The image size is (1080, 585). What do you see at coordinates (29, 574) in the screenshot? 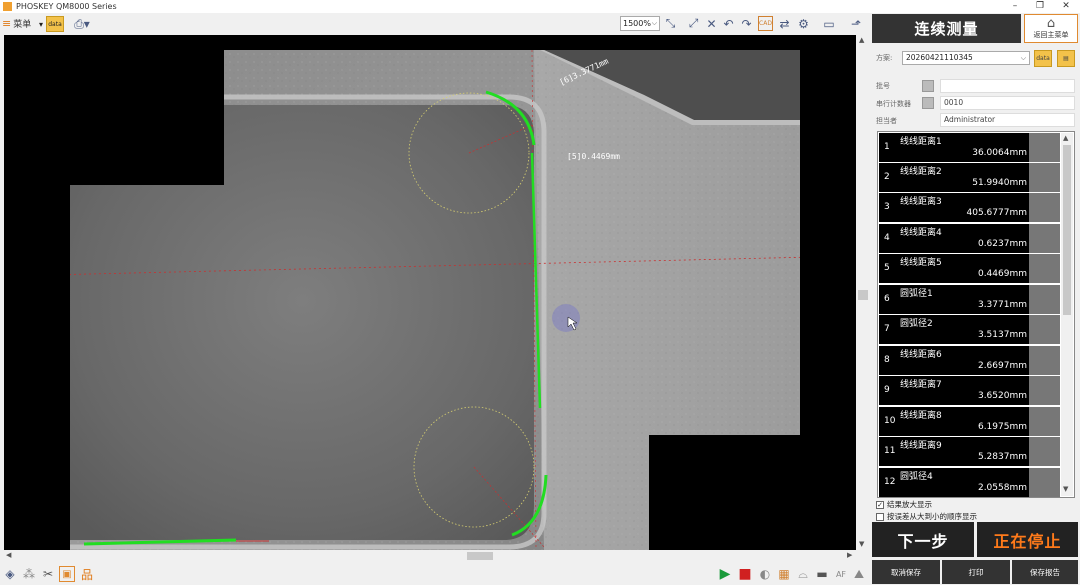
I see `network-icon: ⁂` at bounding box center [29, 574].